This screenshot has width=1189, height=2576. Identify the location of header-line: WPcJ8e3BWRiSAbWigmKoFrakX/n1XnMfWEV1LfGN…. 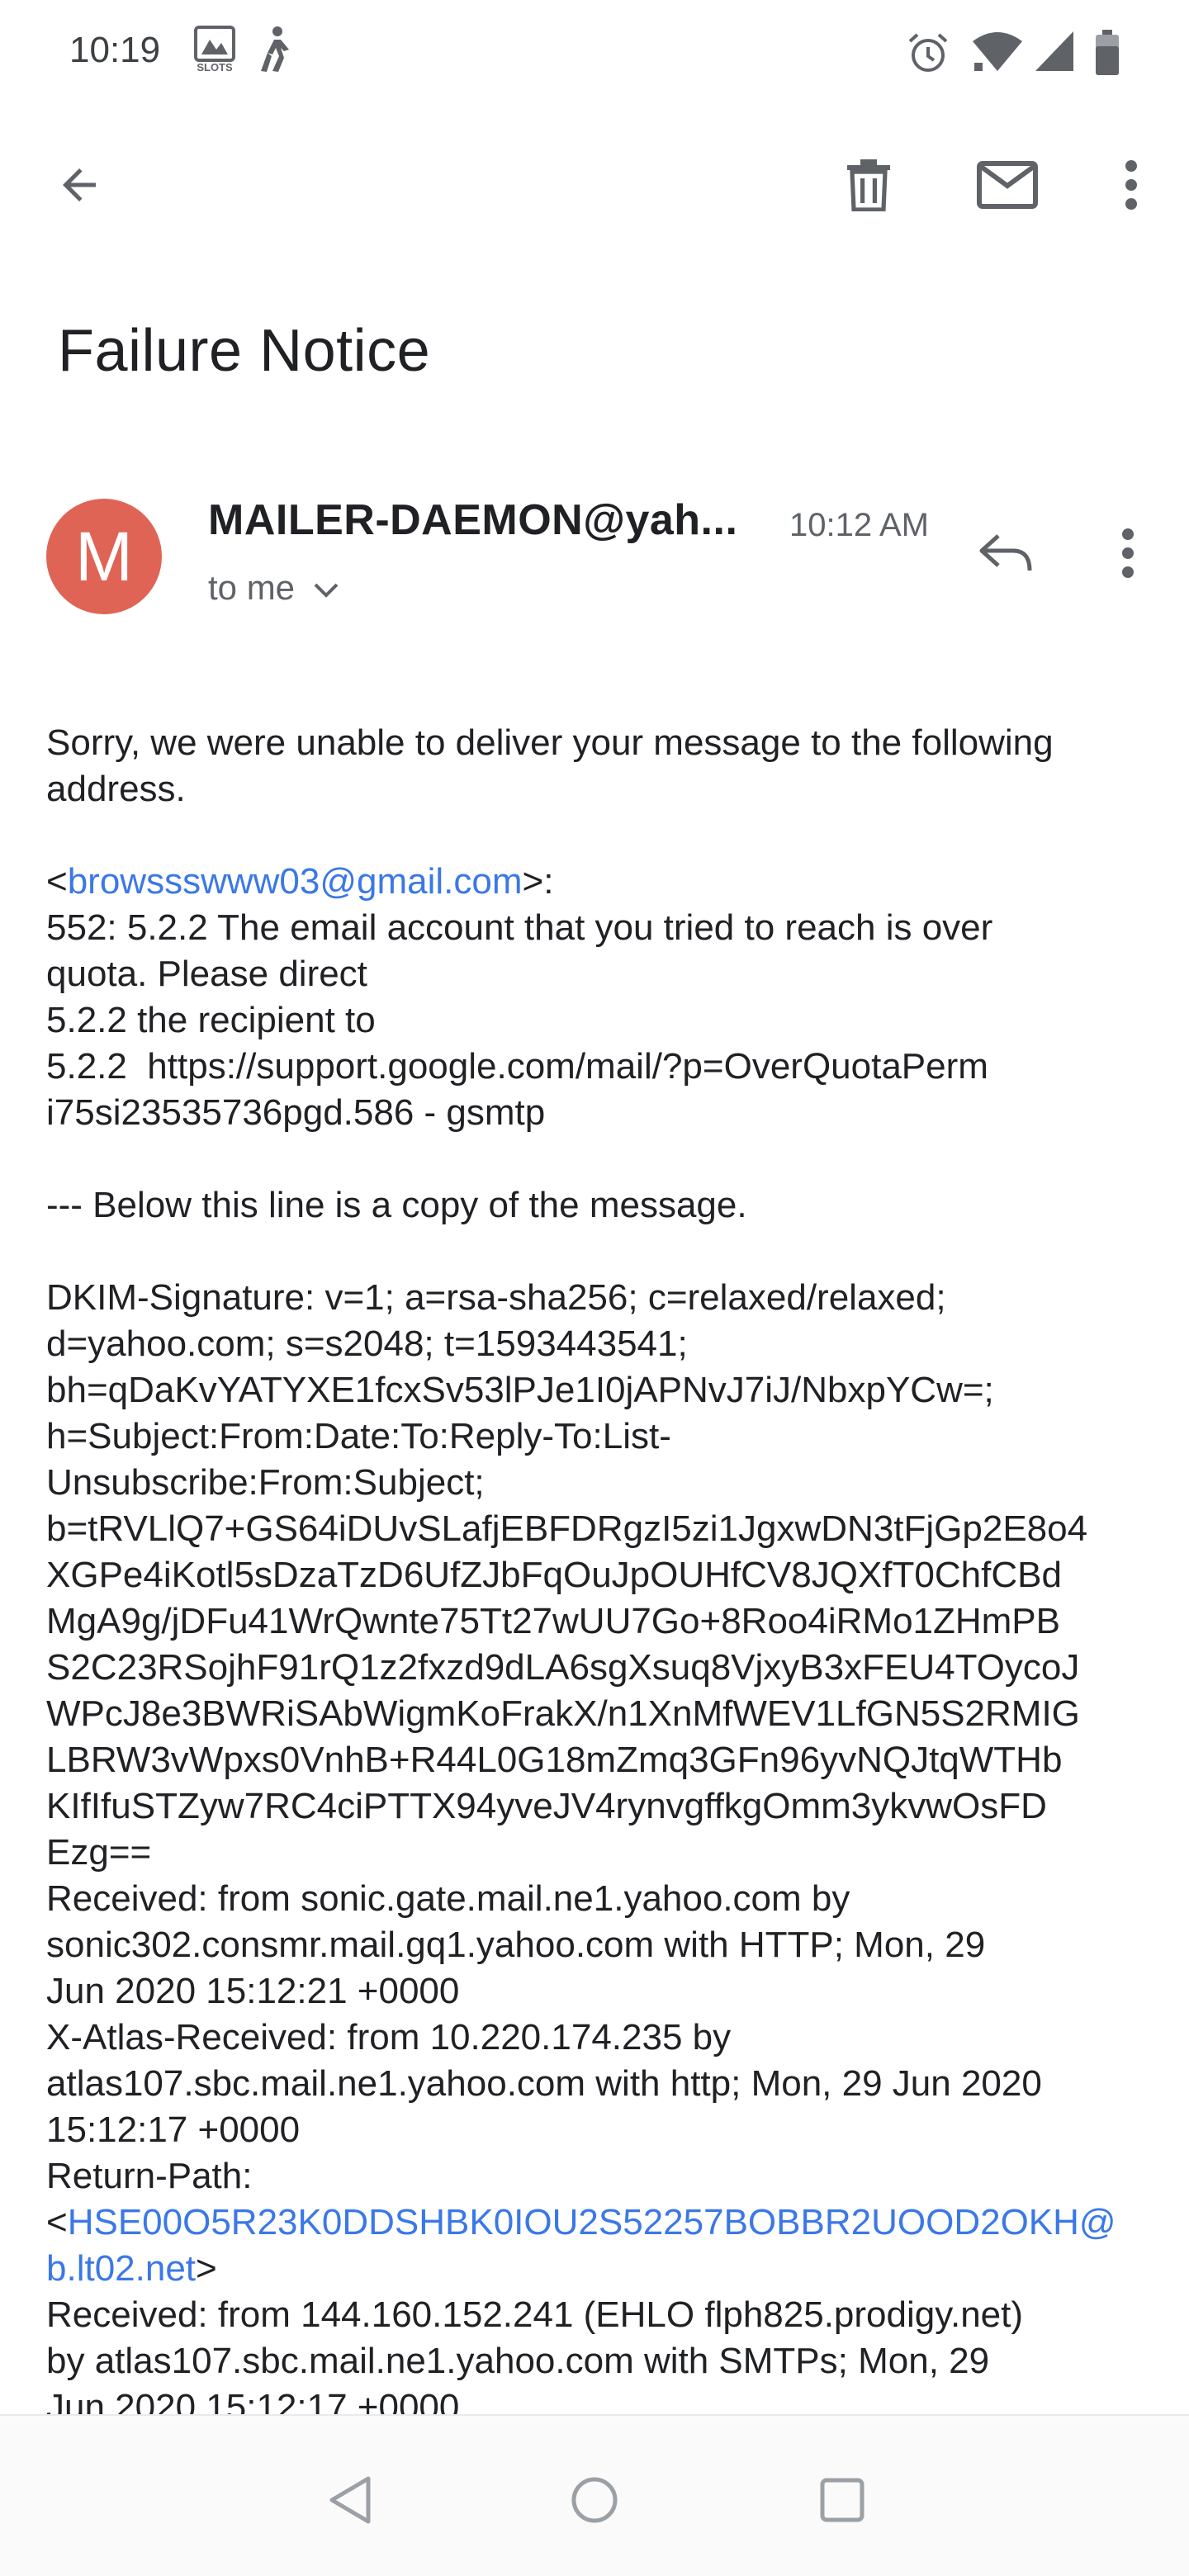
(563, 1713).